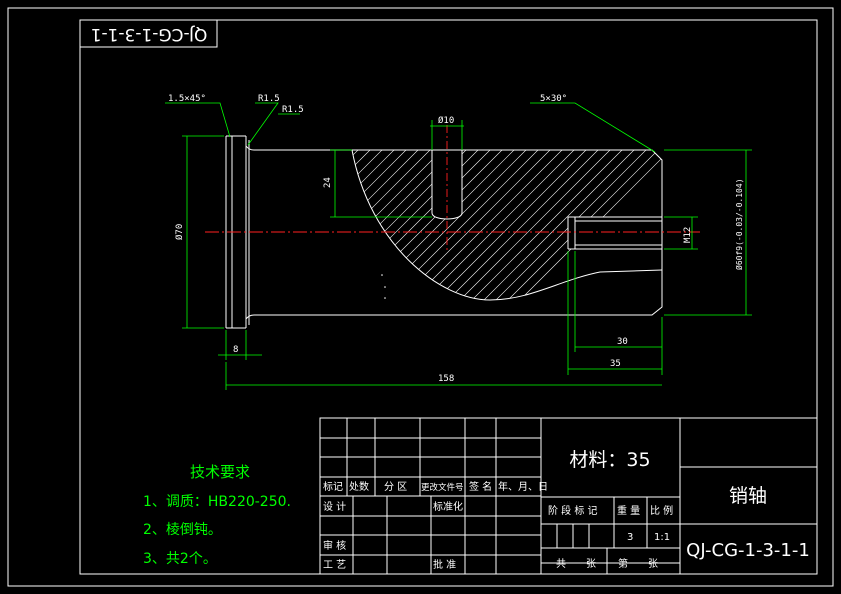  What do you see at coordinates (553, 99) in the screenshot?
I see `dim-chamfer2: 5×30°` at bounding box center [553, 99].